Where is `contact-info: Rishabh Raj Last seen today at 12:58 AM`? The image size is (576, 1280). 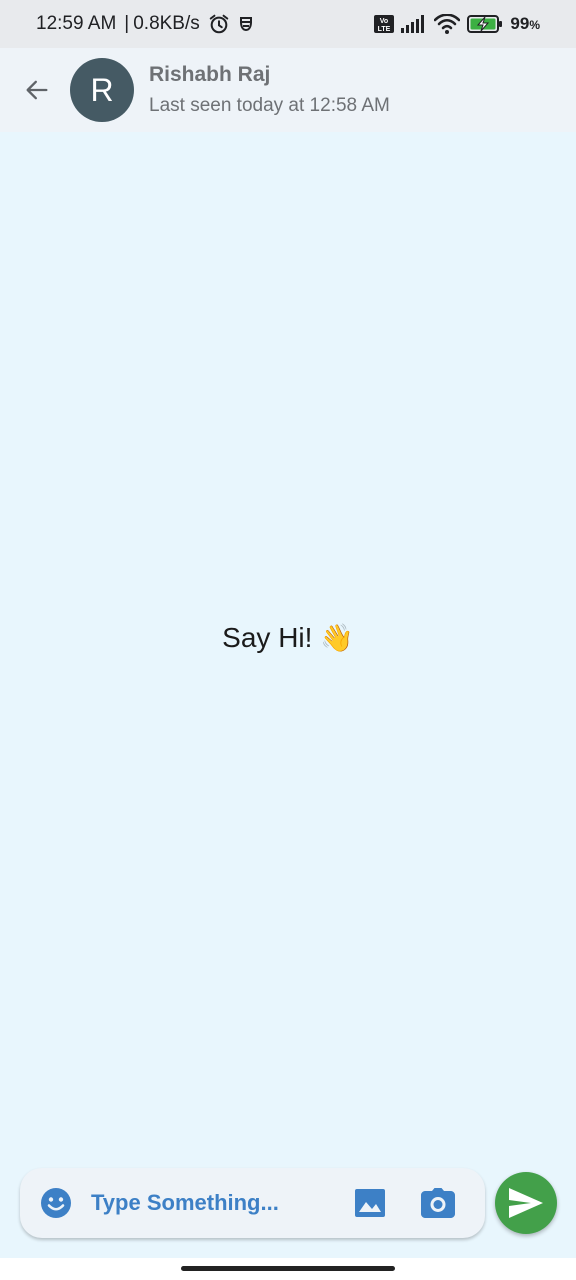 contact-info: Rishabh Raj Last seen today at 12:58 AM is located at coordinates (269, 90).